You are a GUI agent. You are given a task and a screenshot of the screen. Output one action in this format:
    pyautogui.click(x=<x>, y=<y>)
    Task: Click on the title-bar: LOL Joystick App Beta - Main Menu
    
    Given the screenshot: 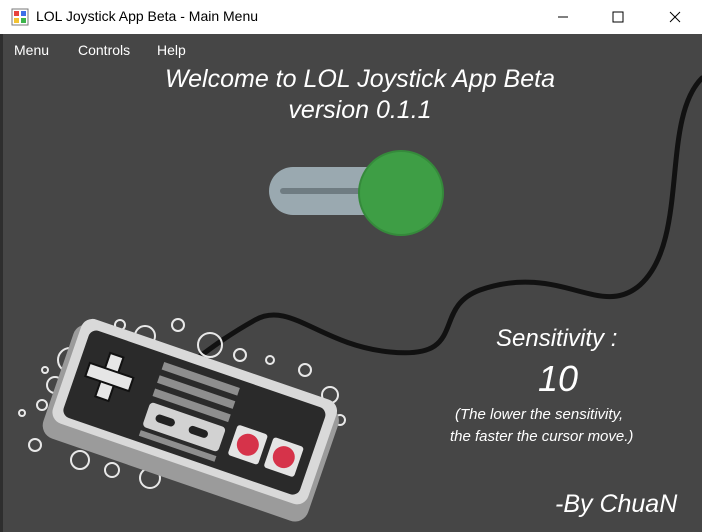 What is the action you would take?
    pyautogui.click(x=351, y=17)
    